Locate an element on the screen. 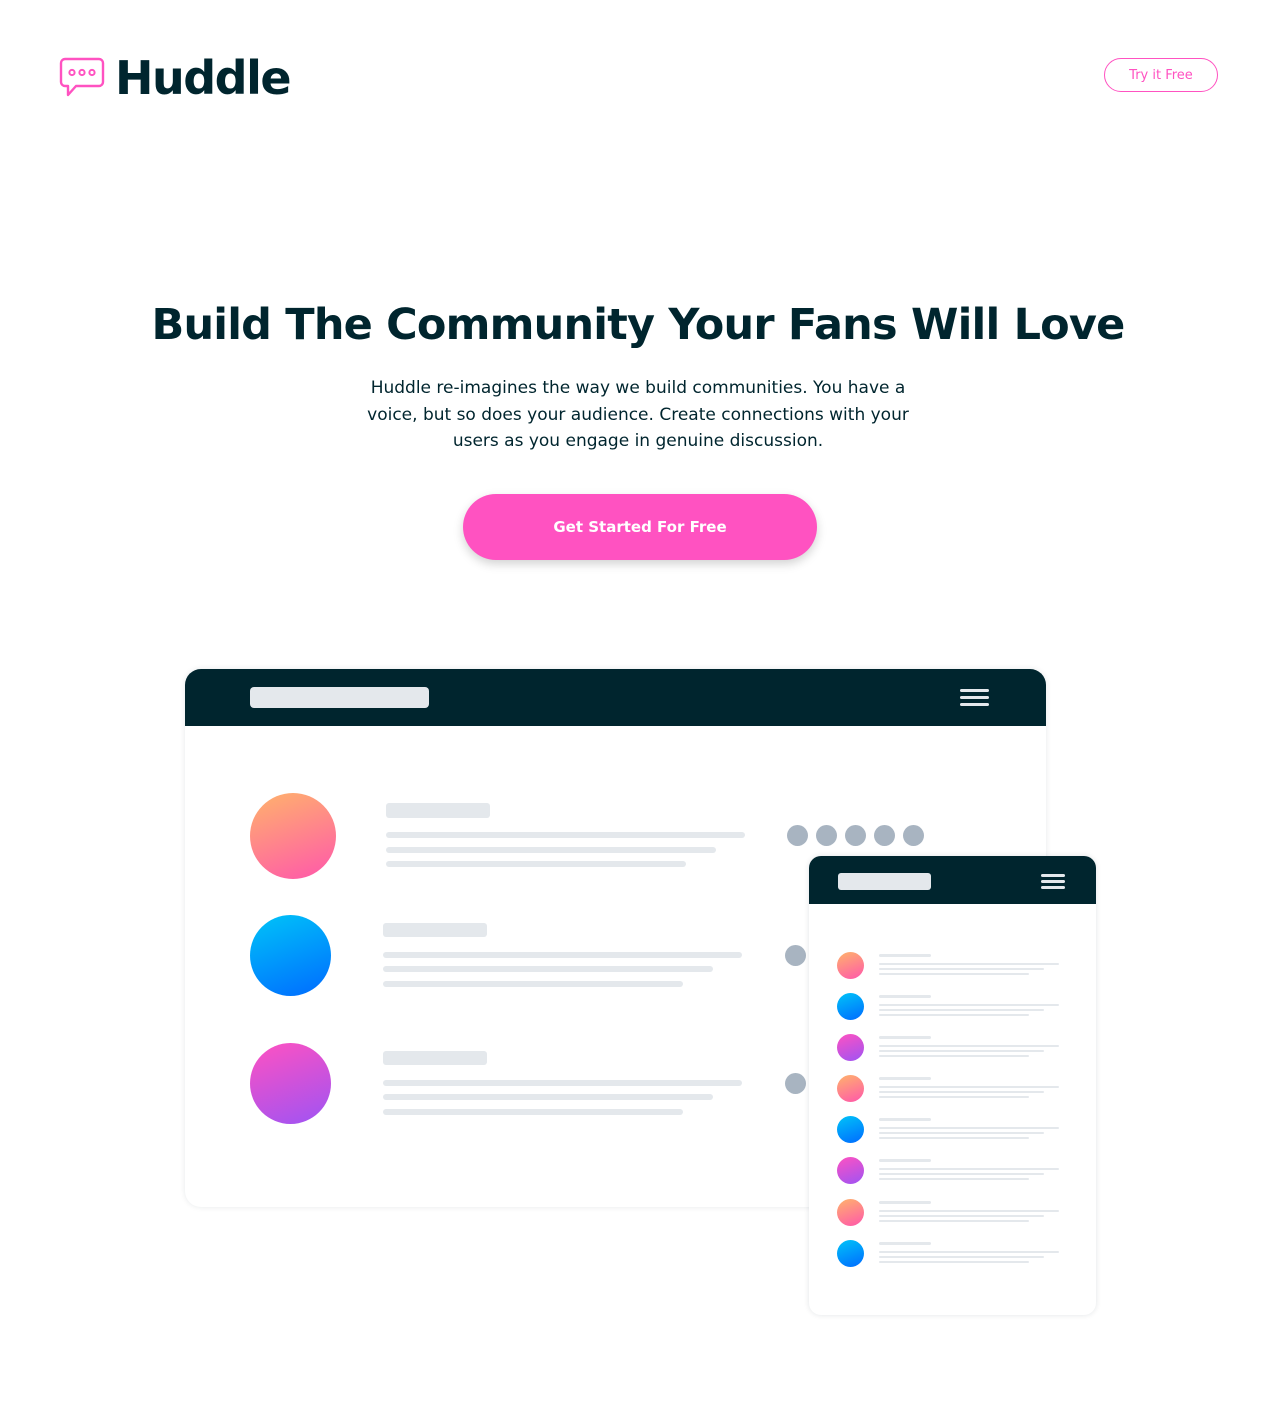 This screenshot has height=1422, width=1276. mobile-title-placeholder is located at coordinates (884, 881).